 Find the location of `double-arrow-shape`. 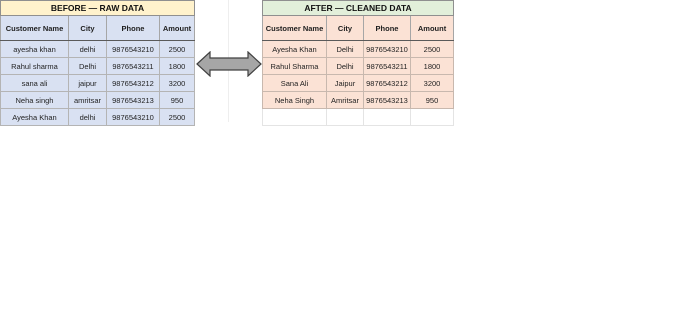

double-arrow-shape is located at coordinates (229, 64).